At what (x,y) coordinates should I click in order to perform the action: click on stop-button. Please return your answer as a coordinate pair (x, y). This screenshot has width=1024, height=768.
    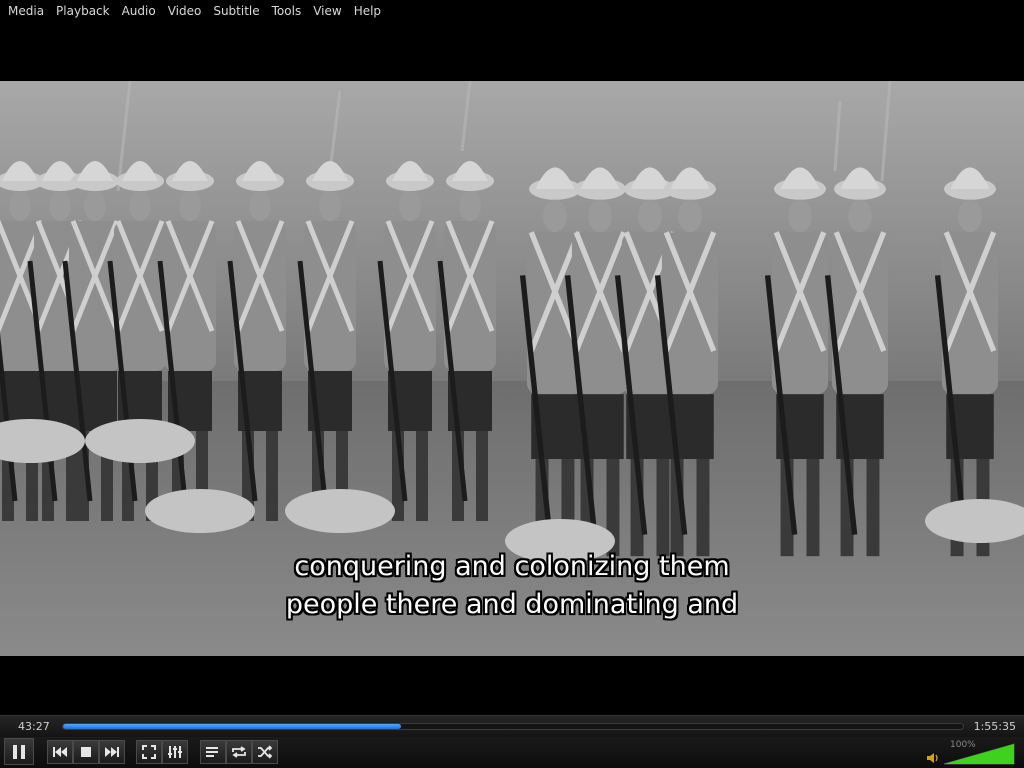
    Looking at the image, I should click on (86, 752).